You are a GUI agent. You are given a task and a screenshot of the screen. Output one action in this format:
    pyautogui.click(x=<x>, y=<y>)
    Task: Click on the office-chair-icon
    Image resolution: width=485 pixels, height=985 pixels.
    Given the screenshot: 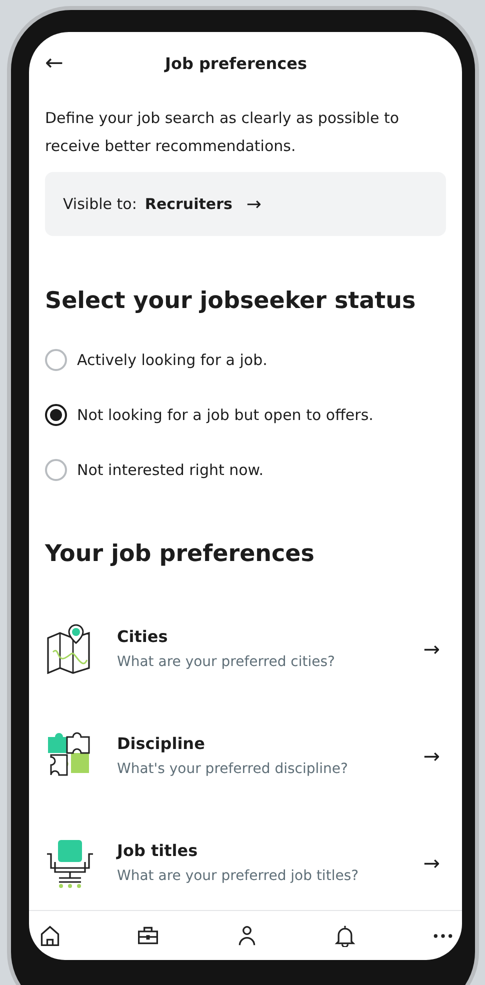 What is the action you would take?
    pyautogui.click(x=70, y=863)
    